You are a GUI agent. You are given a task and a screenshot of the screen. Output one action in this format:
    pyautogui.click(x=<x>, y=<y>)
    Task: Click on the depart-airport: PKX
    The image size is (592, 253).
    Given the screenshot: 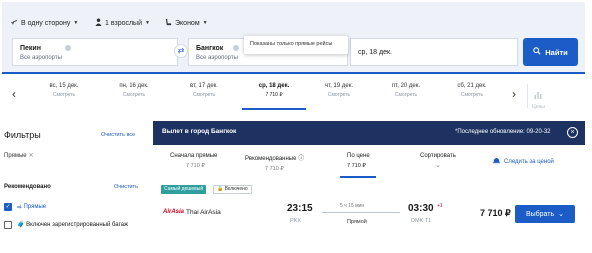 What is the action you would take?
    pyautogui.click(x=296, y=221)
    